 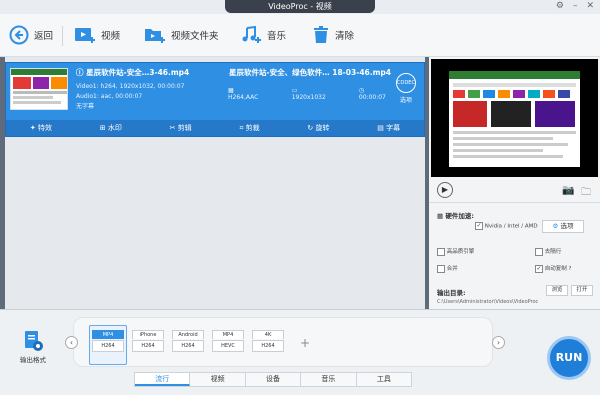 I want to click on format-tabs: 流行 视频 设备 音乐 工具, so click(x=273, y=379).